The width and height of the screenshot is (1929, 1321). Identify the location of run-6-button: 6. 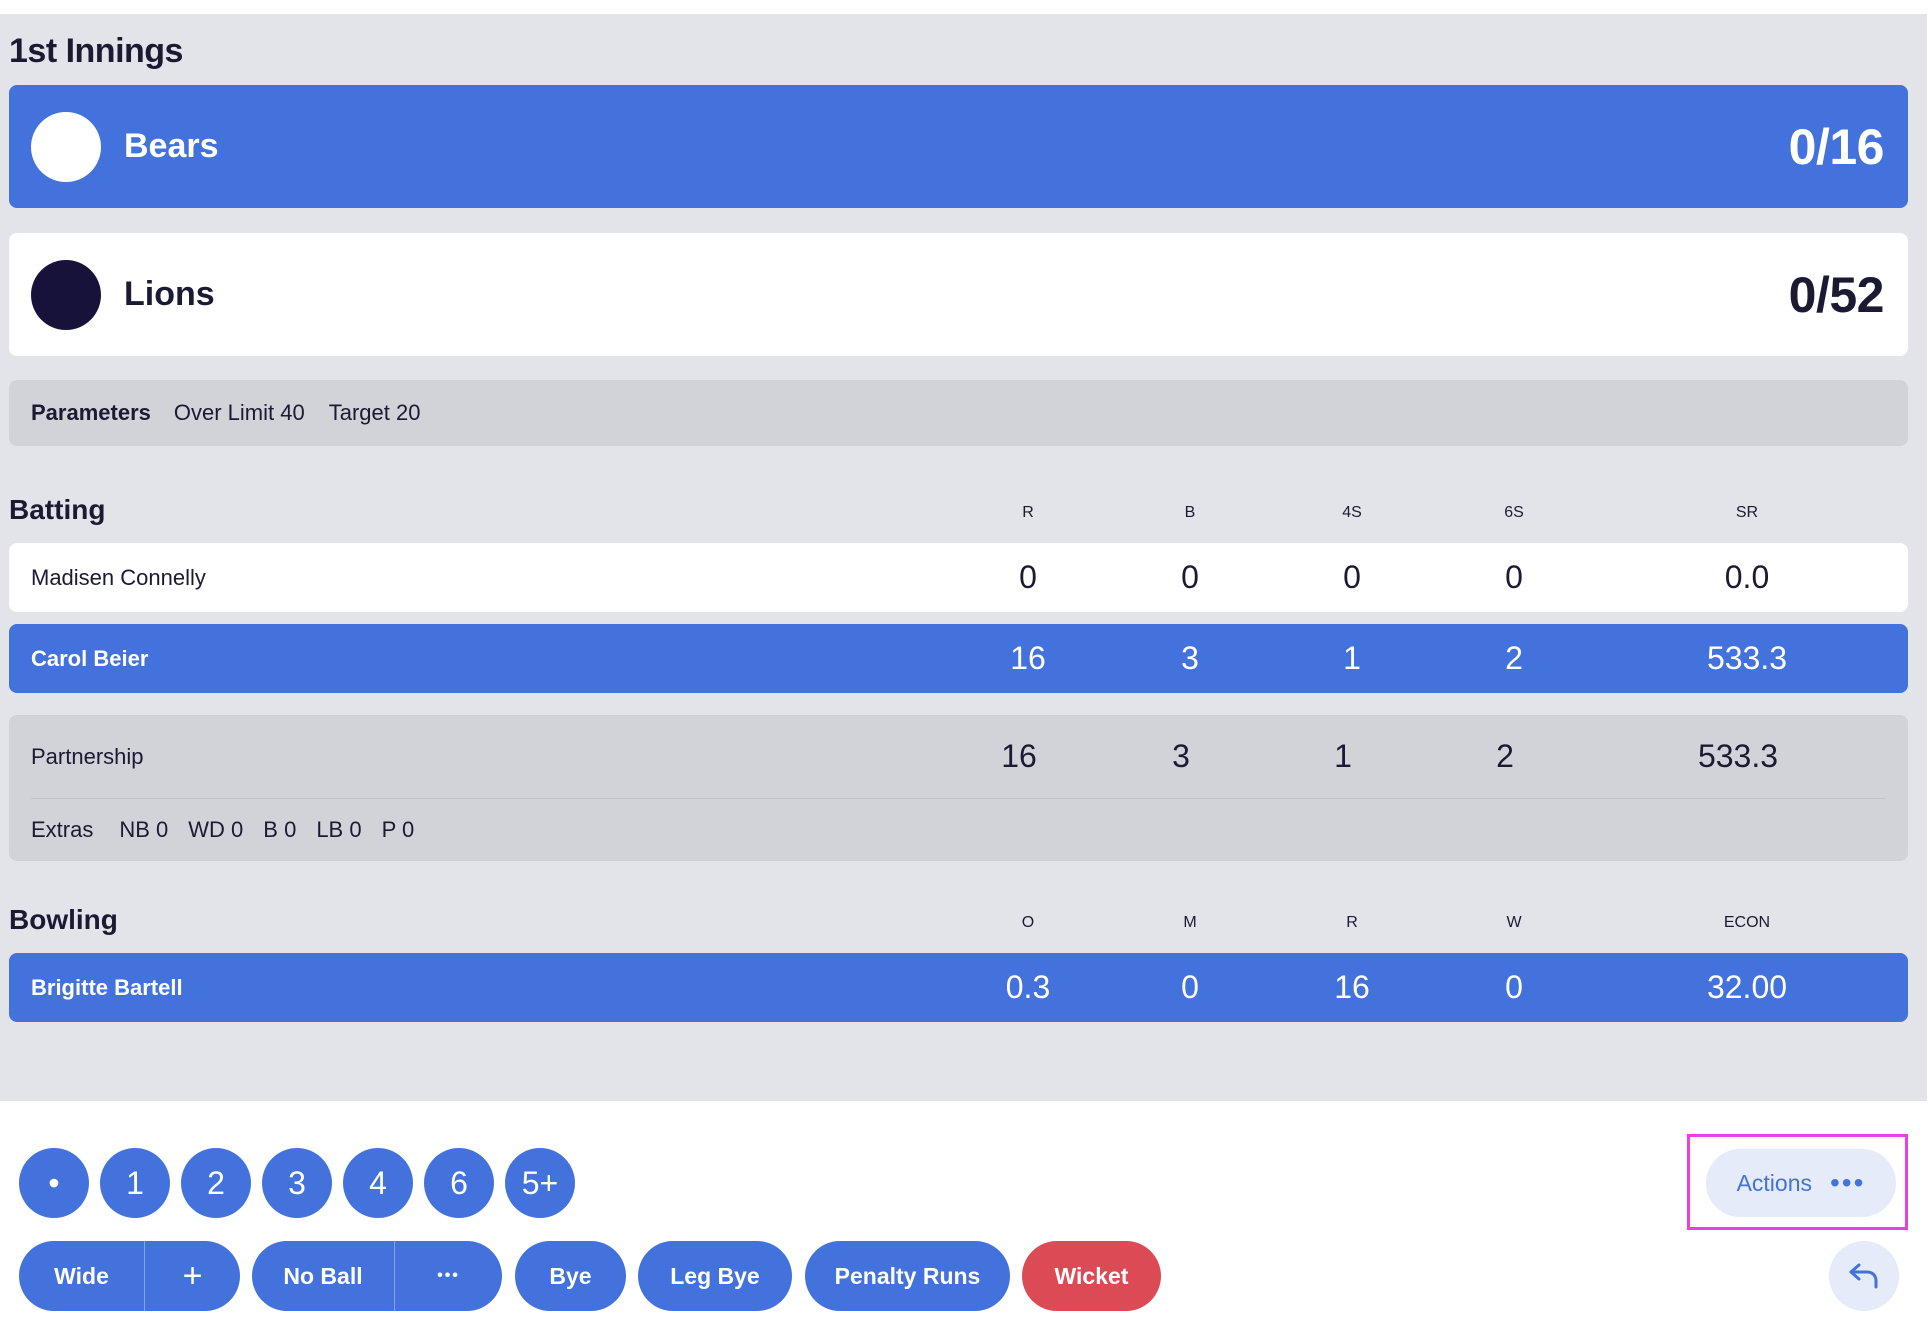
(459, 1183).